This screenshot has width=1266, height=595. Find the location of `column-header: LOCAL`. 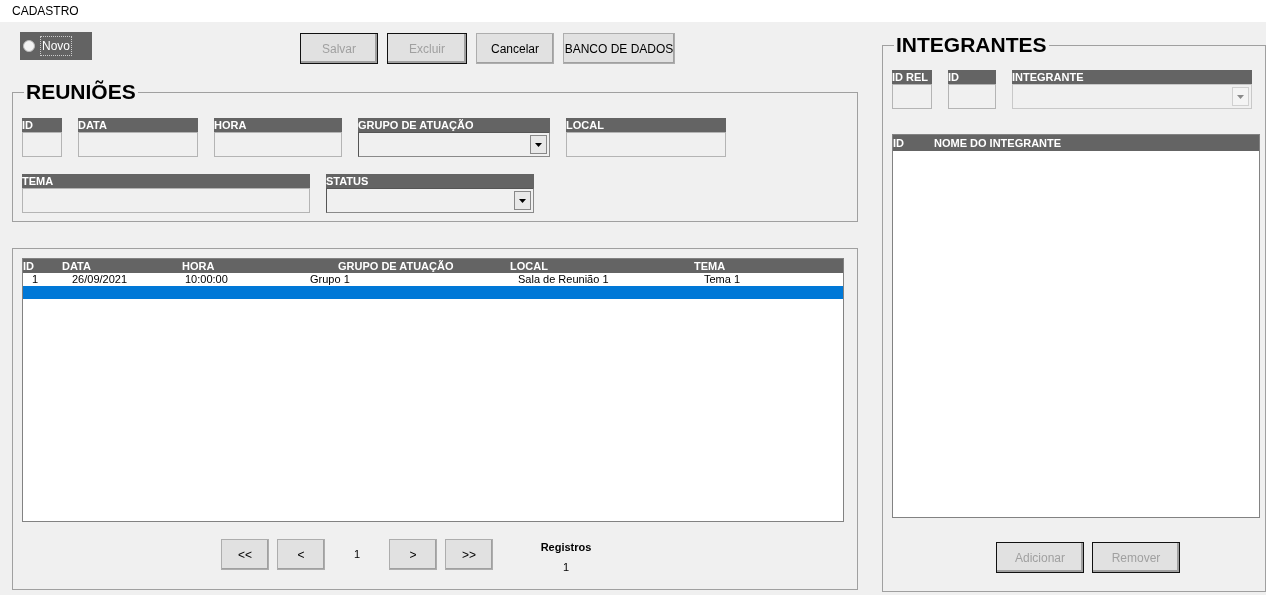

column-header: LOCAL is located at coordinates (529, 266).